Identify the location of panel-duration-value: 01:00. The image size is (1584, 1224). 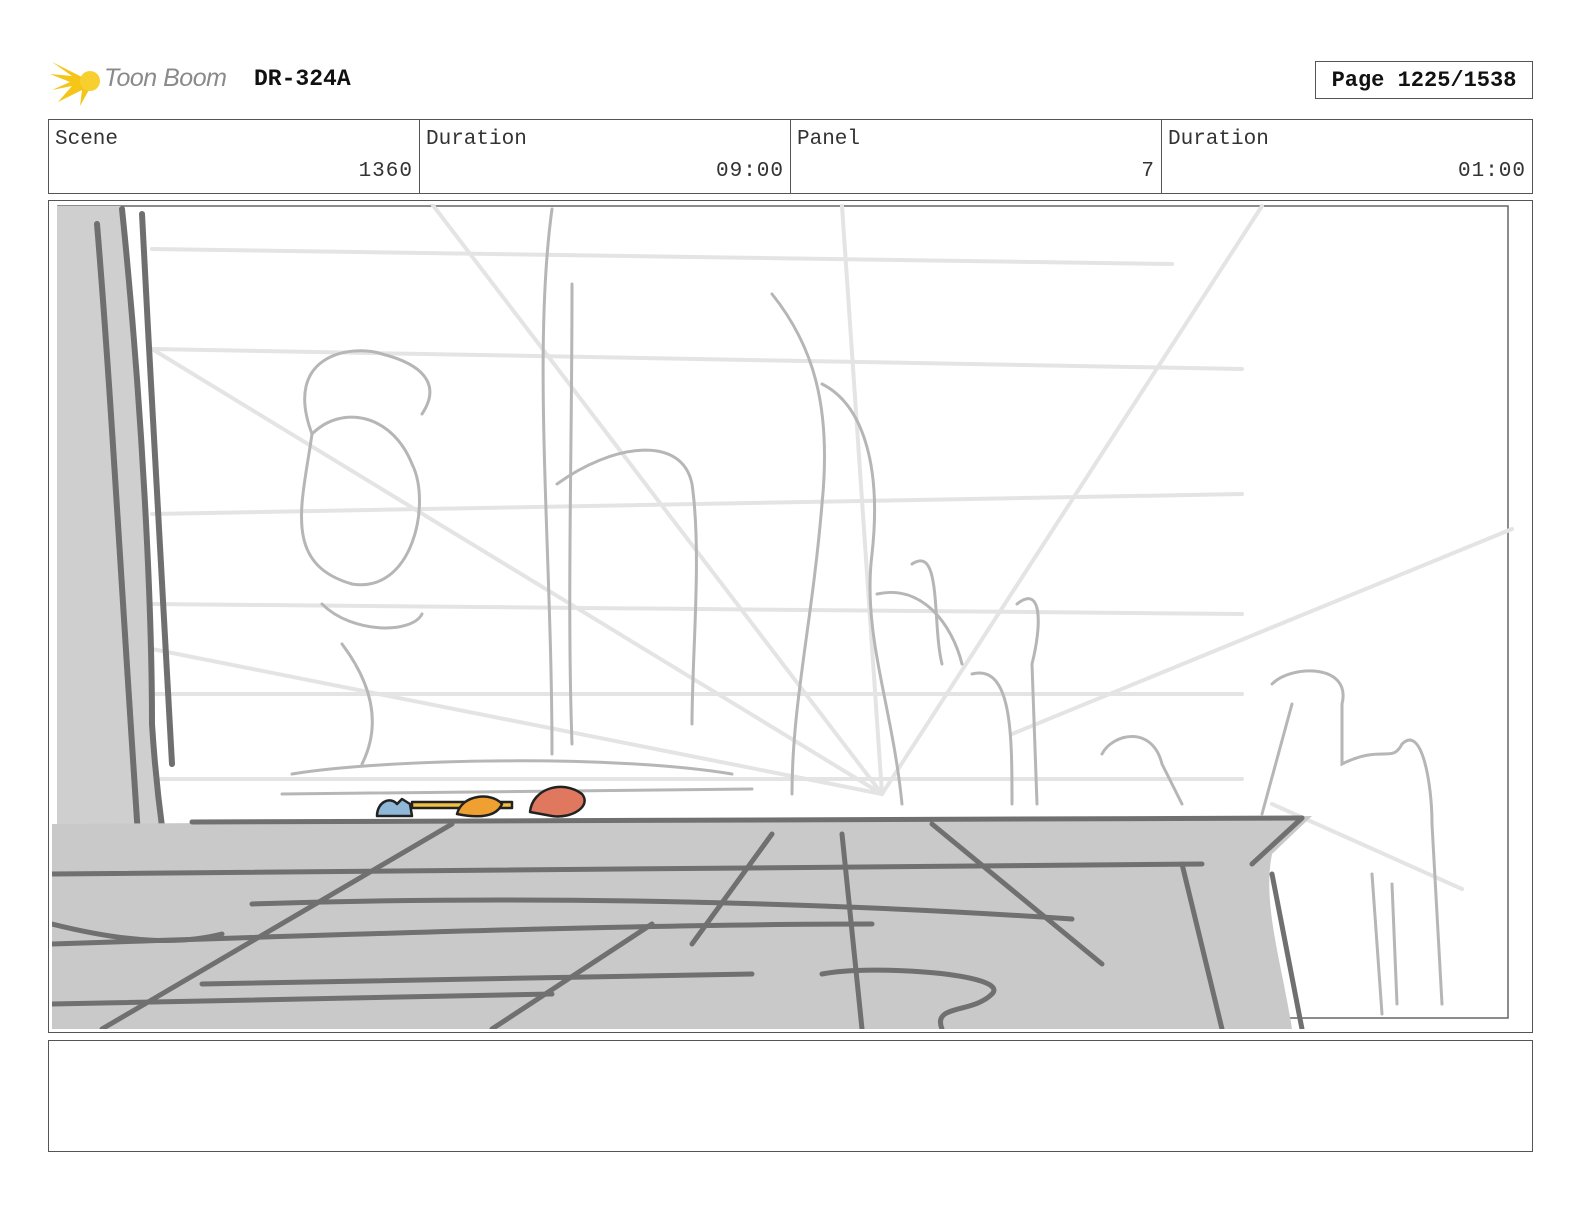
(1491, 171).